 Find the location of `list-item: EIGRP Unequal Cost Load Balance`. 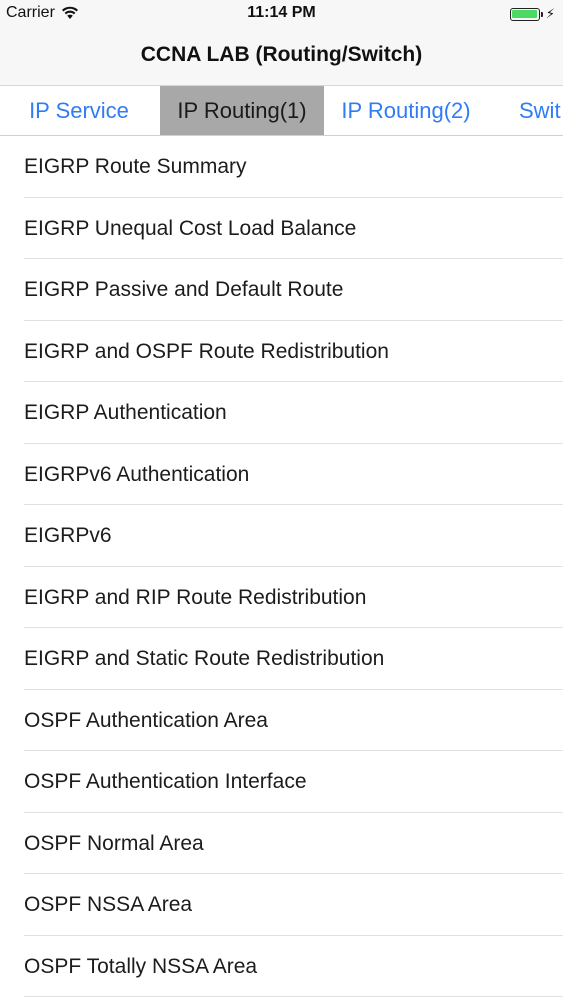

list-item: EIGRP Unequal Cost Load Balance is located at coordinates (281, 229).